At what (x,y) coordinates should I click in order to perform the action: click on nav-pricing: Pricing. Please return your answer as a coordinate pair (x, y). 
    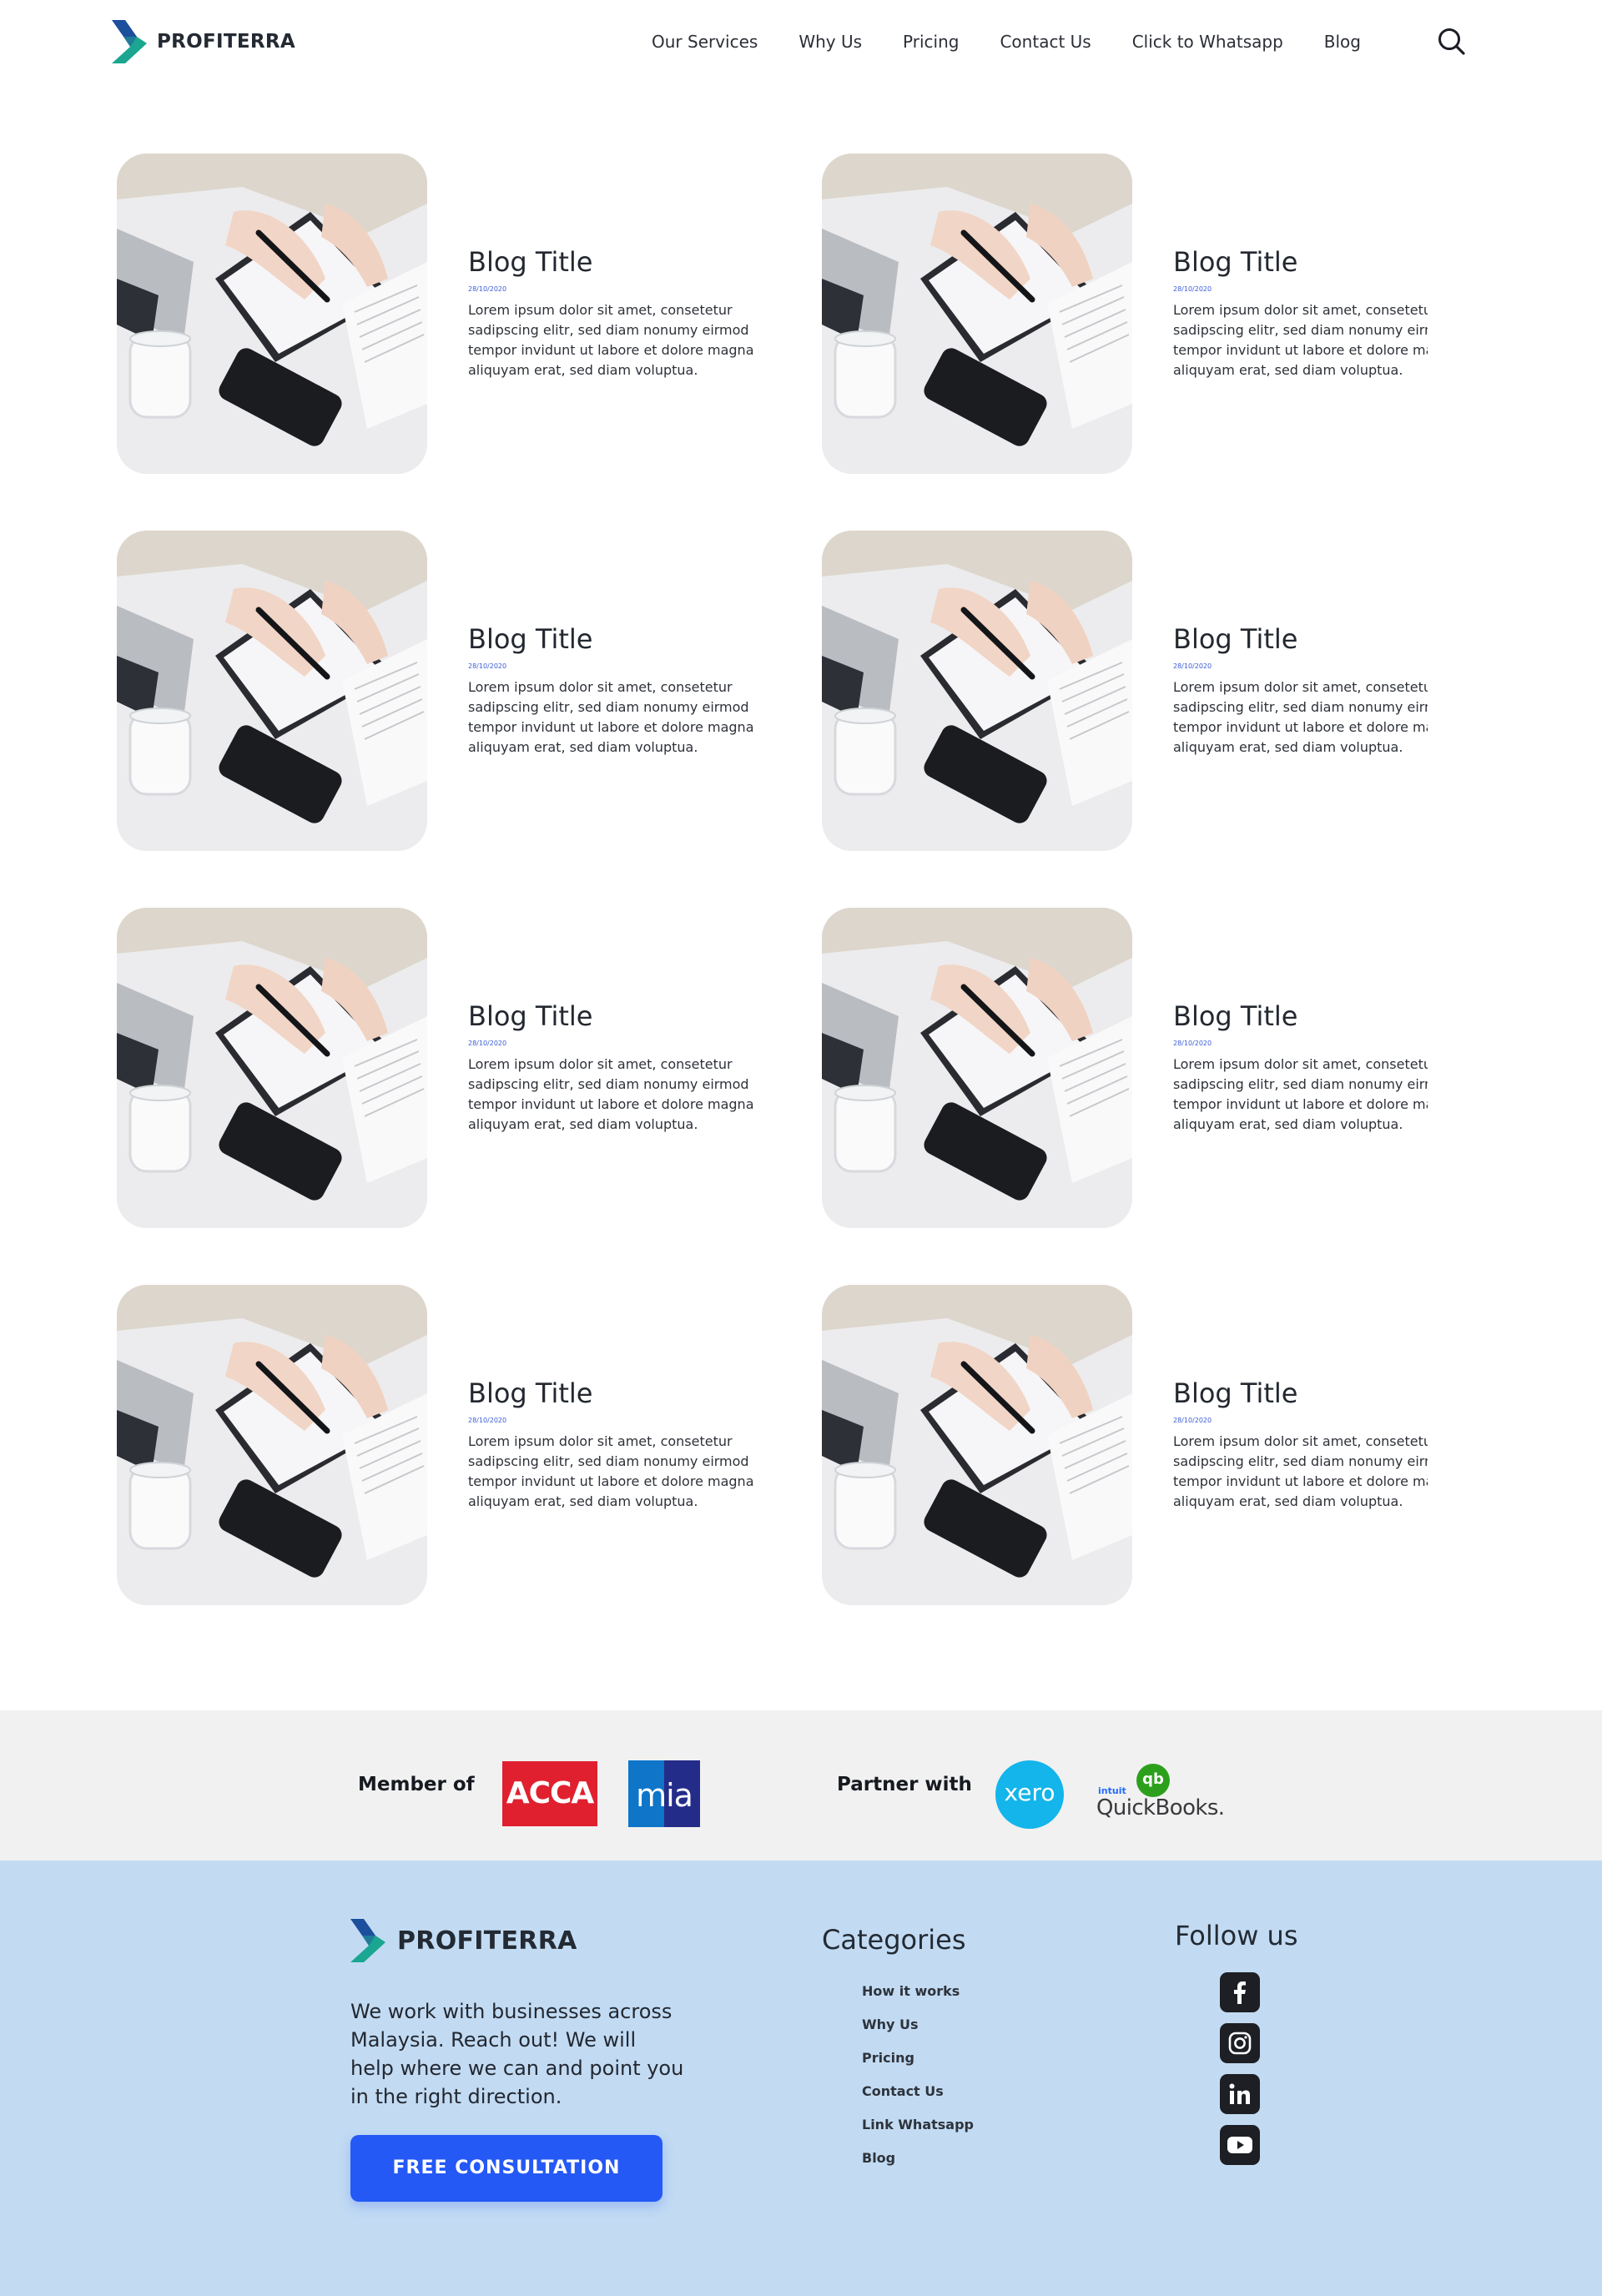
    Looking at the image, I should click on (931, 41).